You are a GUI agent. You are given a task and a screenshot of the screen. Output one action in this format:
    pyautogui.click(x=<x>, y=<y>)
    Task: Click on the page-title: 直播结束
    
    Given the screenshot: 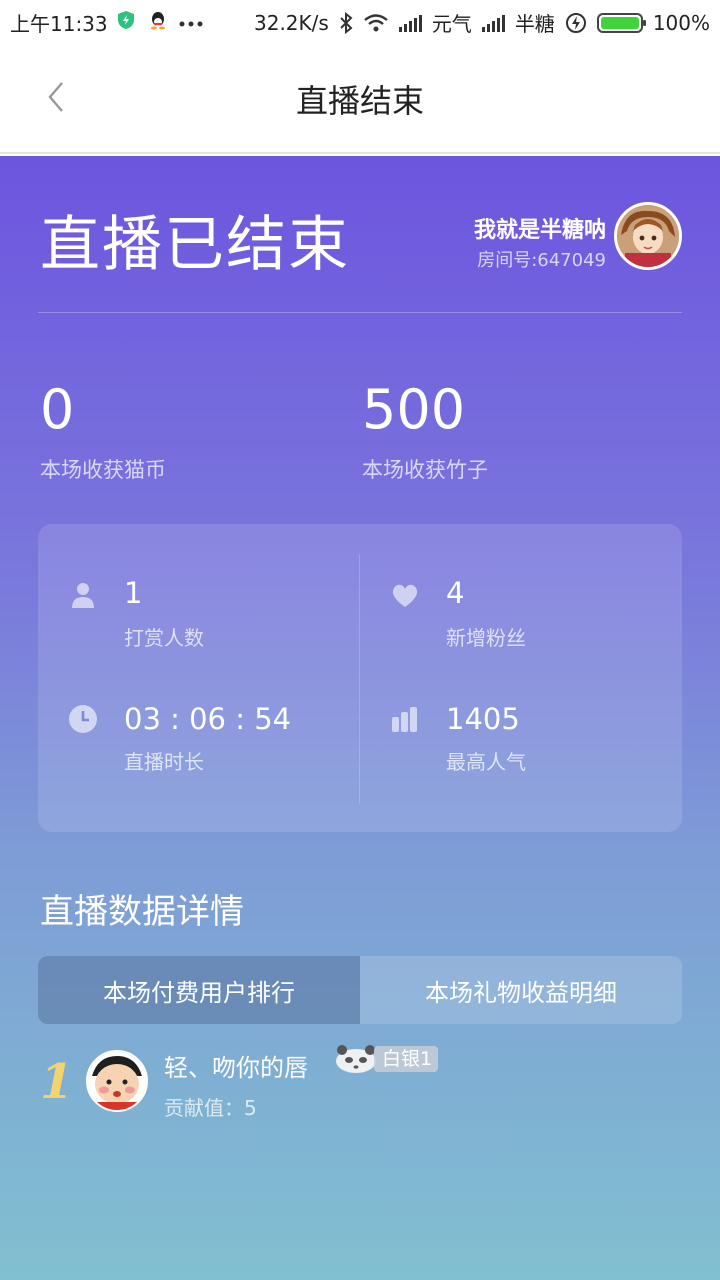 What is the action you would take?
    pyautogui.click(x=359, y=101)
    